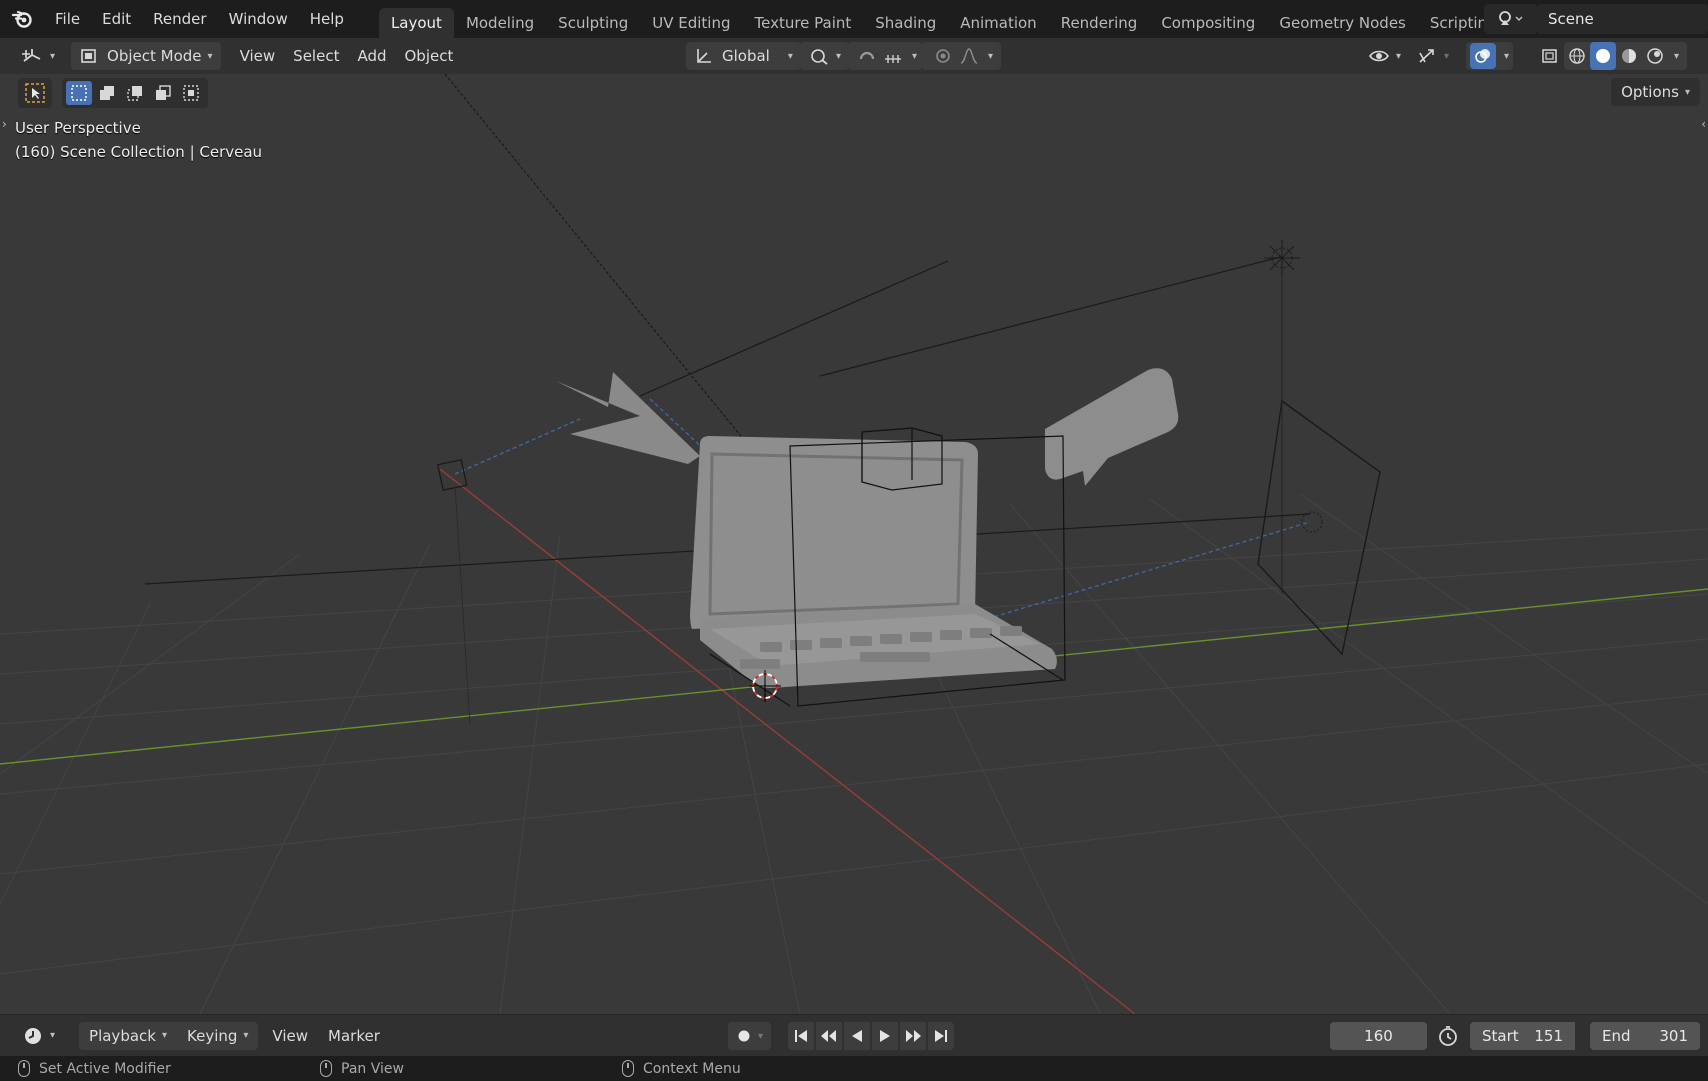  What do you see at coordinates (258, 56) in the screenshot?
I see `menu-view: View` at bounding box center [258, 56].